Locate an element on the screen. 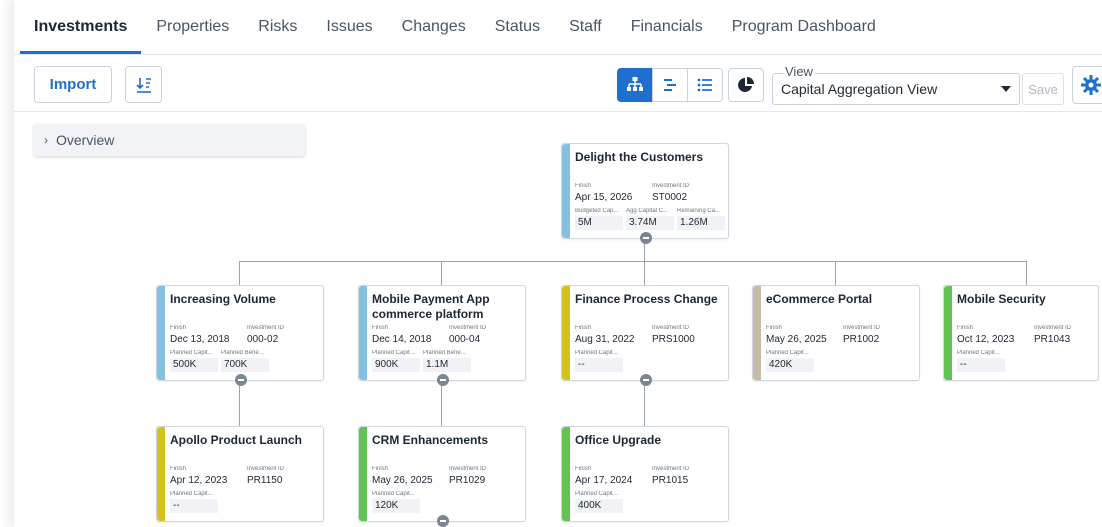  tab-status: Status is located at coordinates (517, 27).